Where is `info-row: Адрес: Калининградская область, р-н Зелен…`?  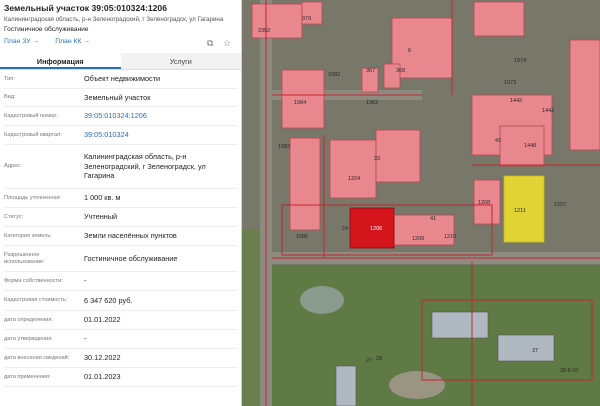 info-row: Адрес: Калининградская область, р-н Зелен… is located at coordinates (120, 167).